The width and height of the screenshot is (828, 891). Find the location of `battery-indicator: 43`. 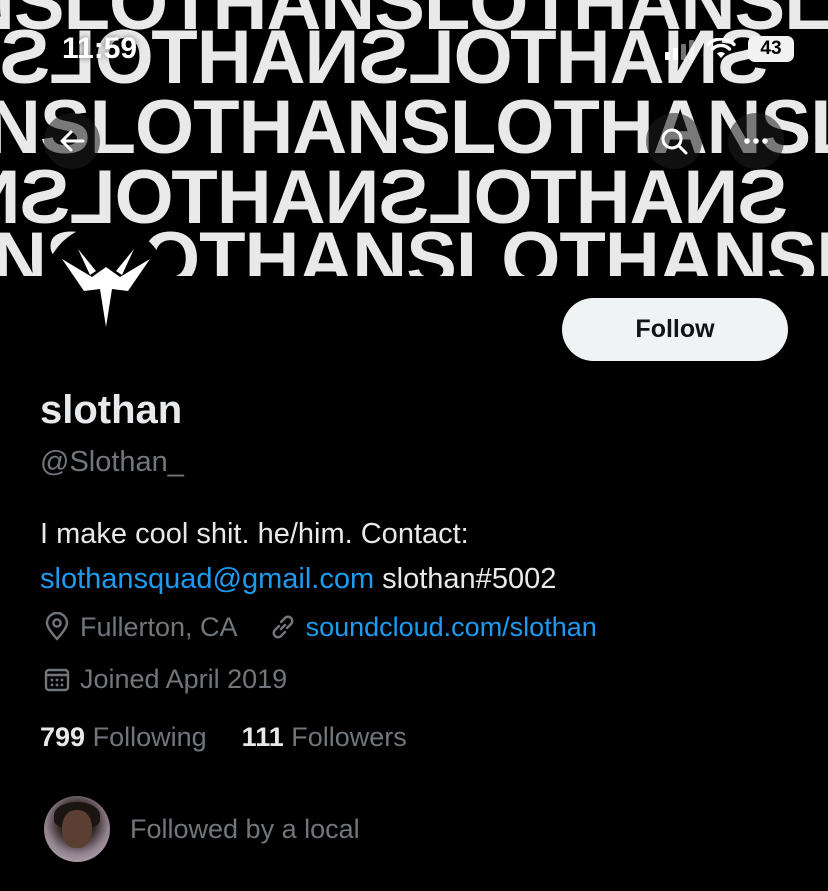

battery-indicator: 43 is located at coordinates (771, 49).